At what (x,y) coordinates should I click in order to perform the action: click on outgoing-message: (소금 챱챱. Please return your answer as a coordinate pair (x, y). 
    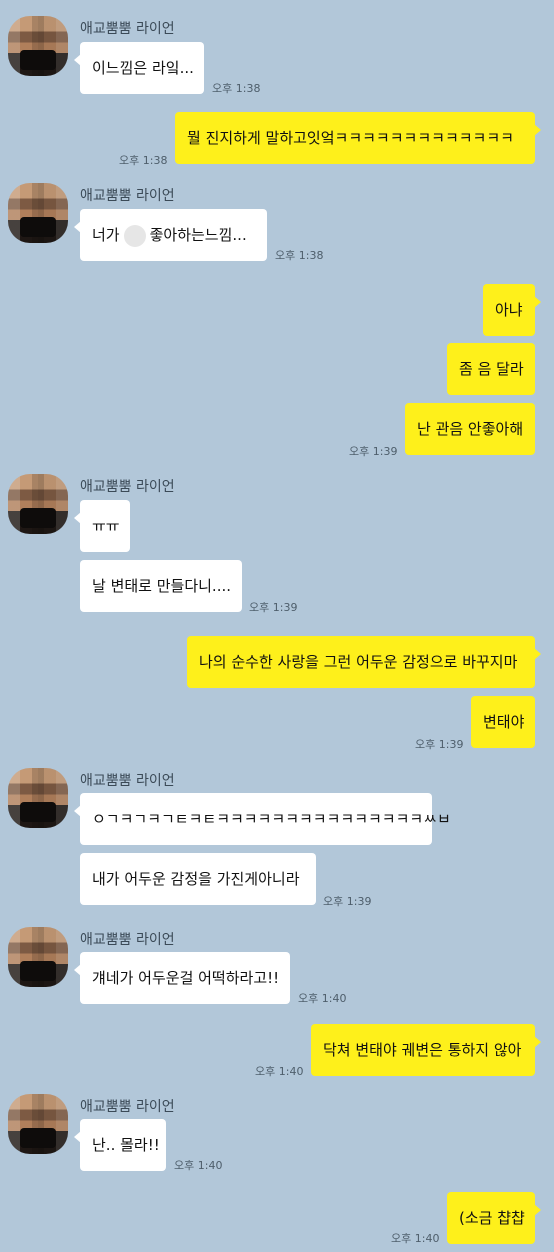
    Looking at the image, I should click on (494, 1218).